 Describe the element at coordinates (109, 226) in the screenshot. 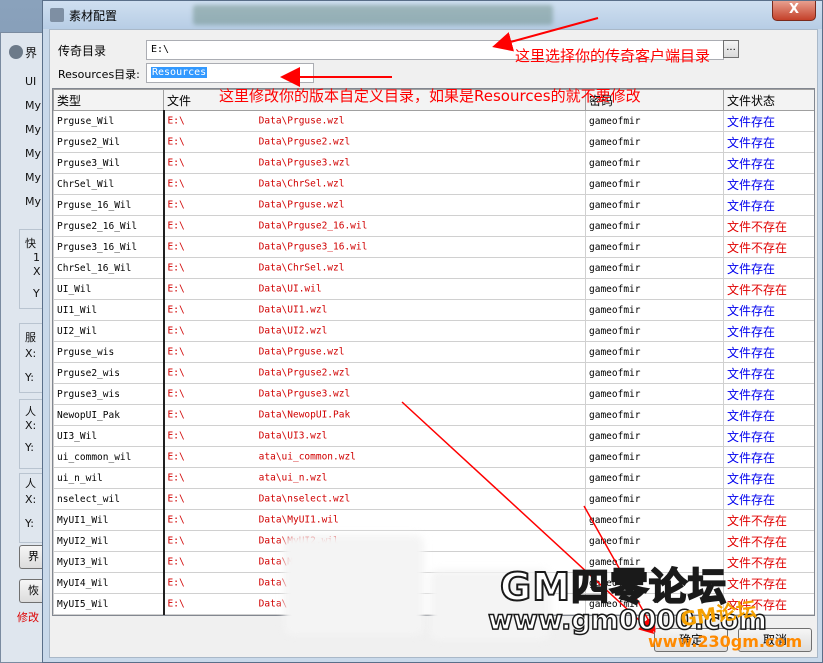

I see `cell-type: Prguse2_16_Wil` at that location.